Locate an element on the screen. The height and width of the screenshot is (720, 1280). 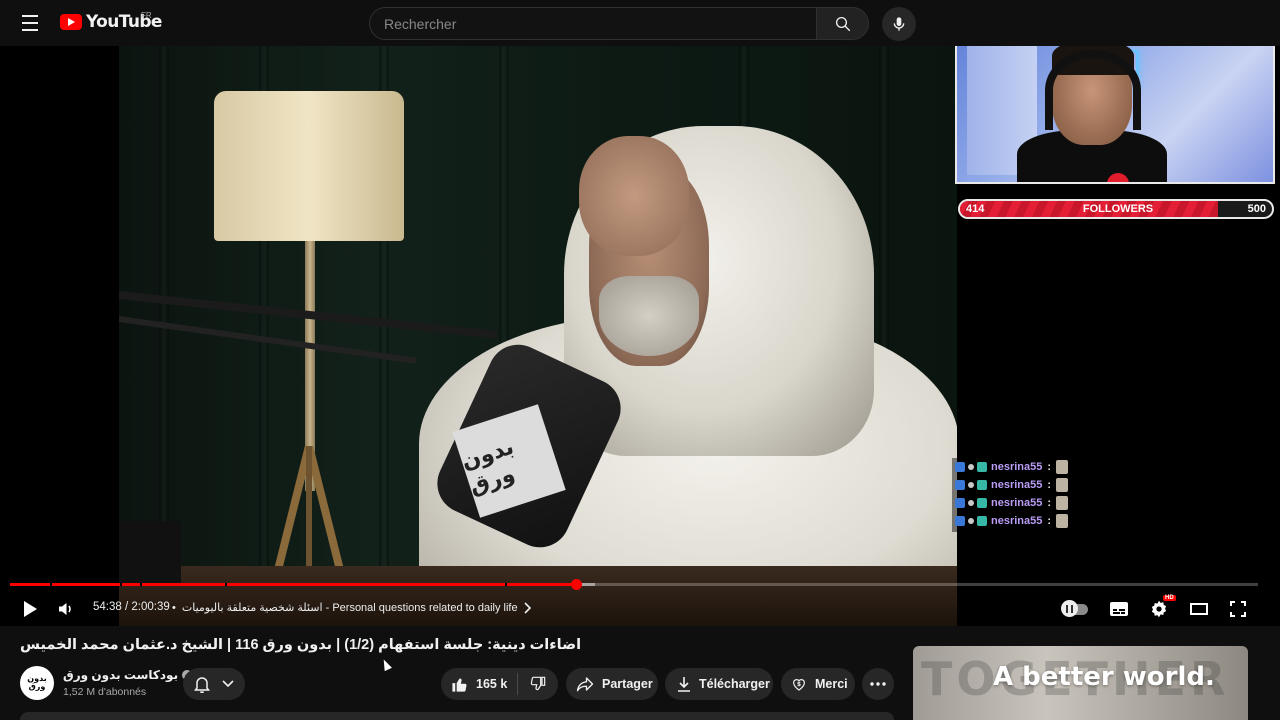
lamp is located at coordinates (309, 166).